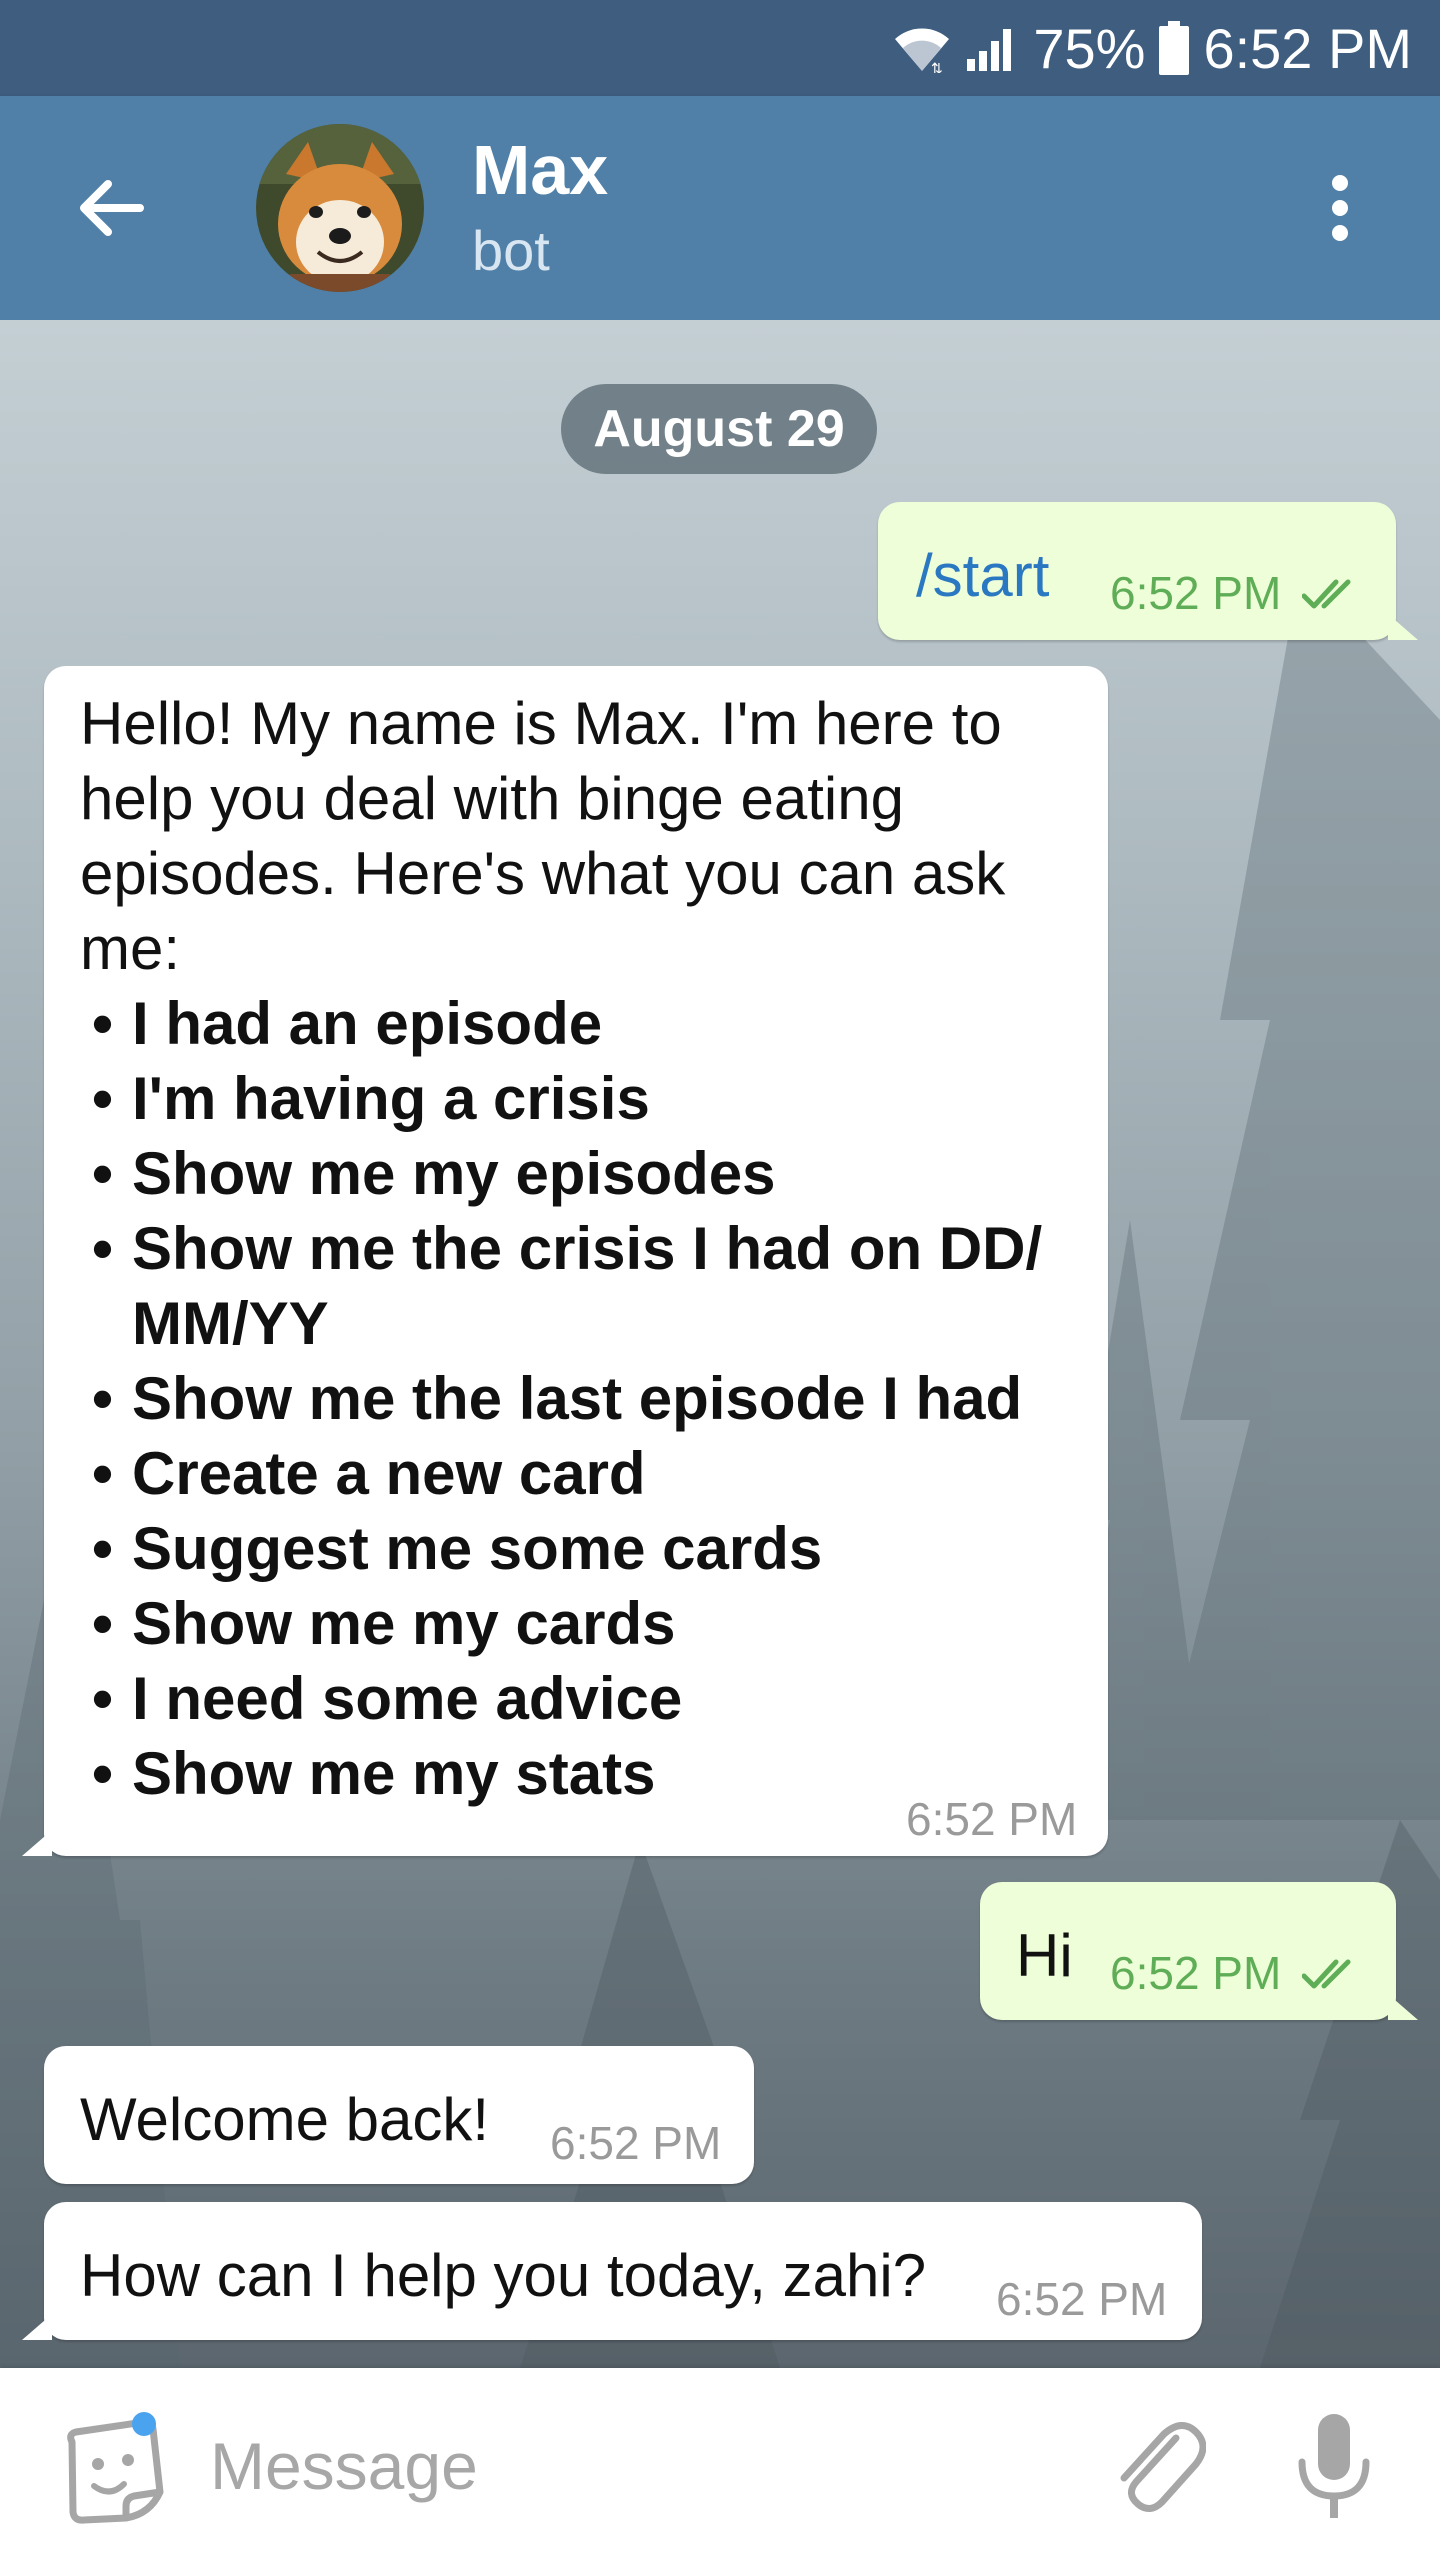 This screenshot has height=2560, width=1440. I want to click on command-list-item: I'm having a crisis, so click(580, 1098).